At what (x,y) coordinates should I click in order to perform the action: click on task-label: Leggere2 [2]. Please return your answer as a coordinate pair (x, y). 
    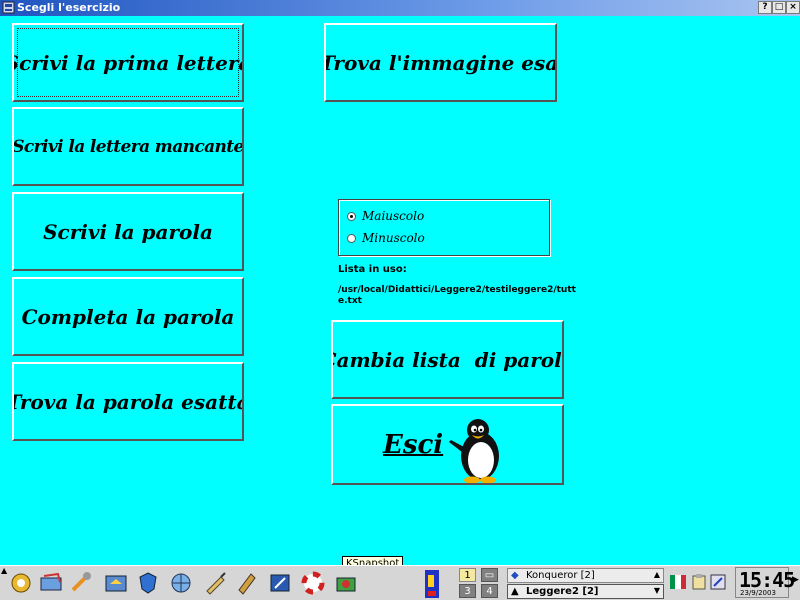
    Looking at the image, I should click on (562, 591).